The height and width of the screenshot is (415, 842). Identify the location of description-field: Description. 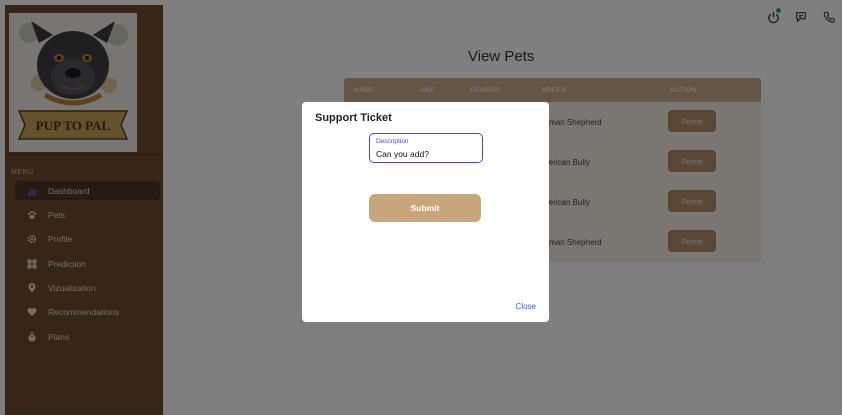
(426, 148).